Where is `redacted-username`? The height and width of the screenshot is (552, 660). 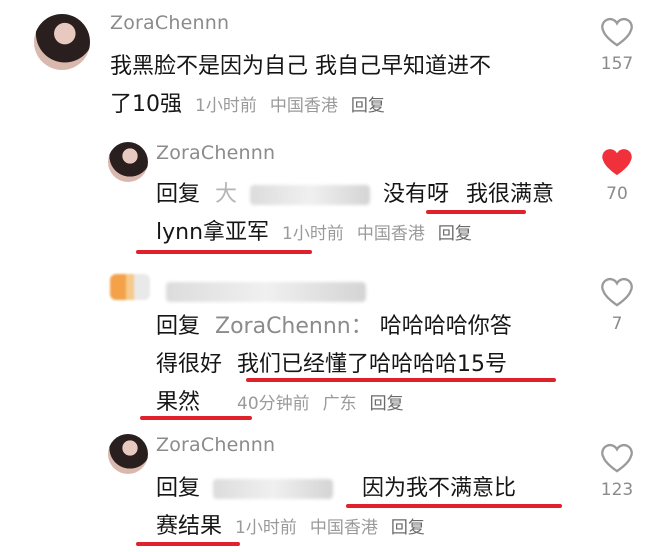 redacted-username is located at coordinates (266, 292).